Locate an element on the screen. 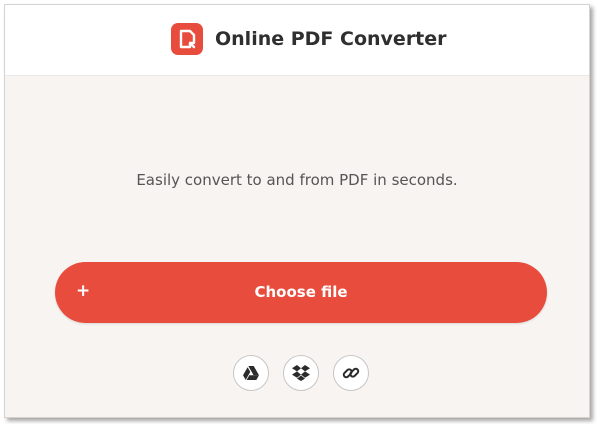  dropbox-button is located at coordinates (301, 373).